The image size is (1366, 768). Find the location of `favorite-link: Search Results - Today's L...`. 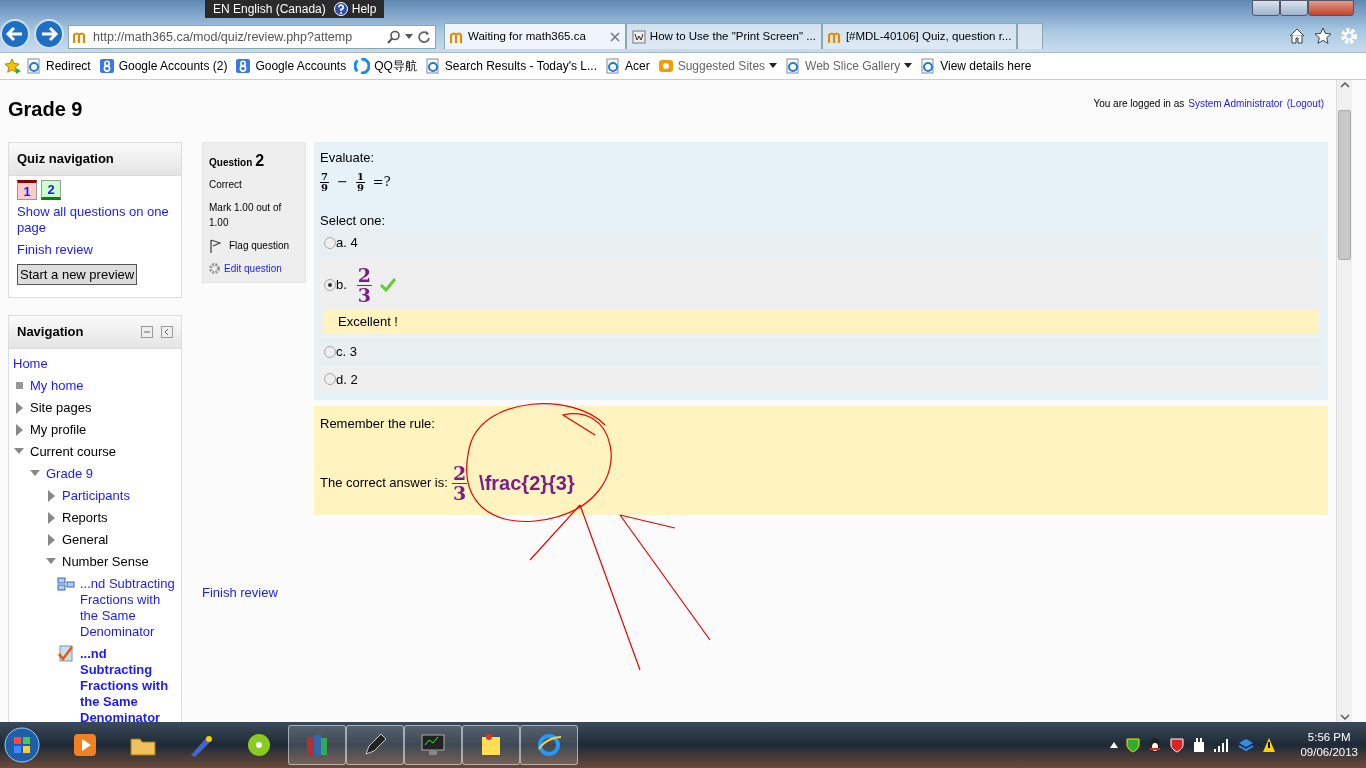

favorite-link: Search Results - Today's L... is located at coordinates (520, 66).